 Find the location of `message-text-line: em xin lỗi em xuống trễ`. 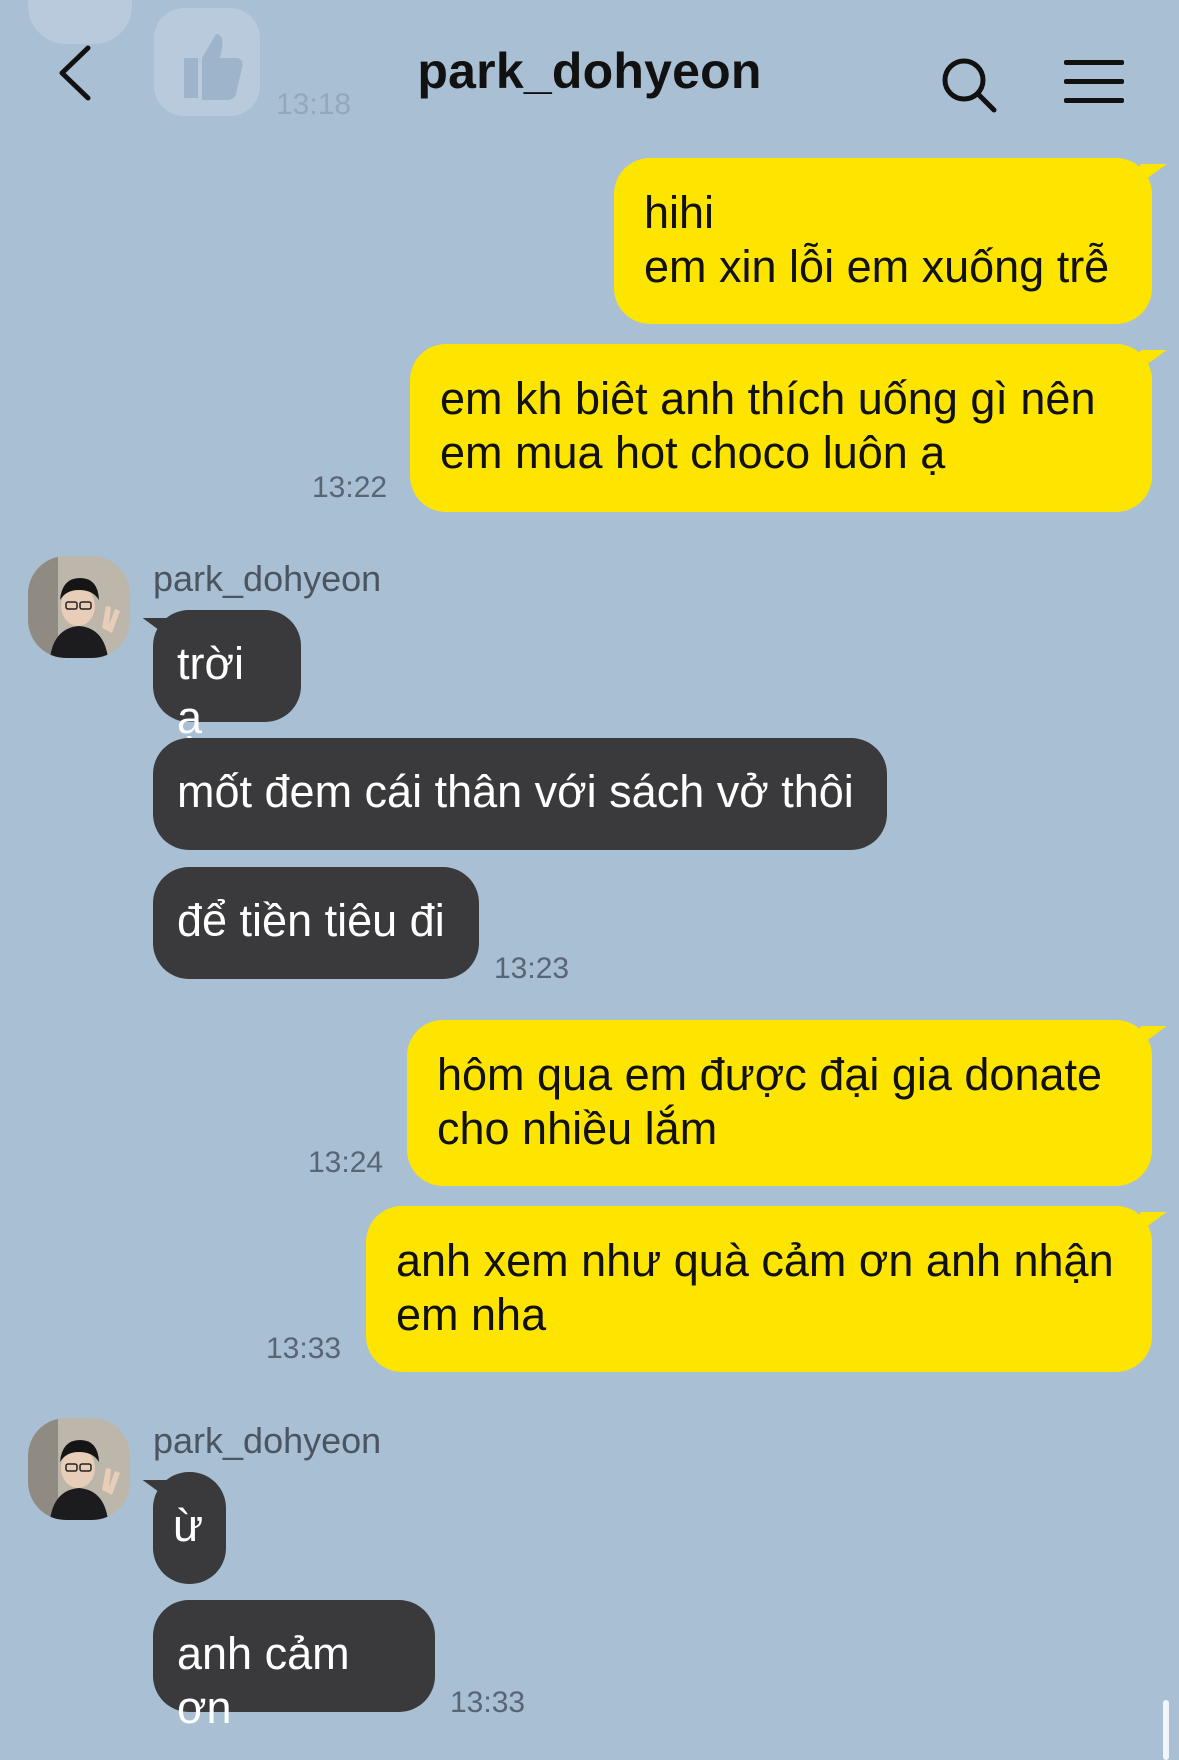

message-text-line: em xin lỗi em xuống trễ is located at coordinates (877, 266).